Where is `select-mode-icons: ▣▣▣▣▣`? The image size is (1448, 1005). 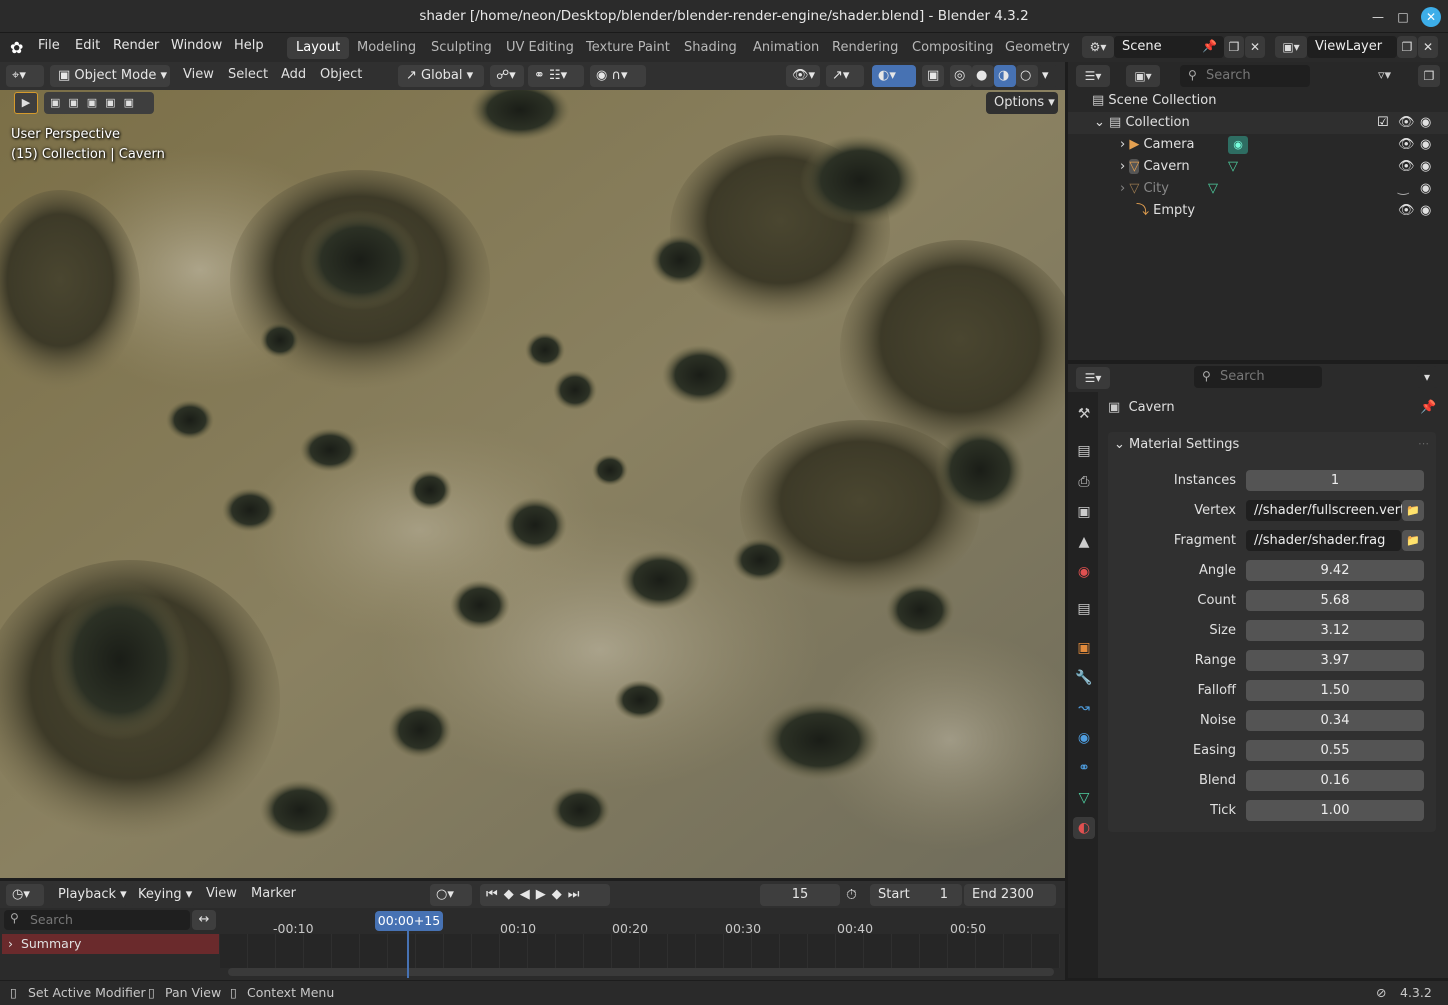
select-mode-icons: ▣▣▣▣▣ is located at coordinates (99, 103).